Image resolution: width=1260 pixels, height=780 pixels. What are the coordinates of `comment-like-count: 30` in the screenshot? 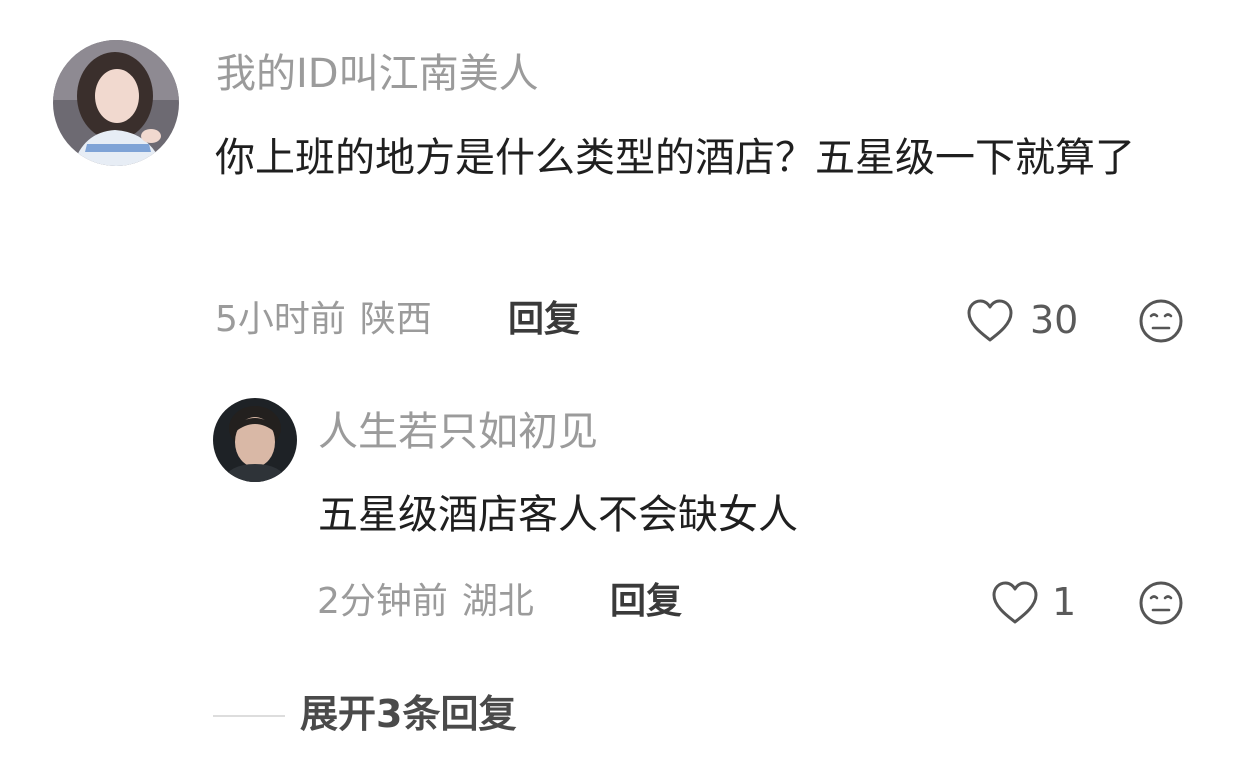 It's located at (1054, 320).